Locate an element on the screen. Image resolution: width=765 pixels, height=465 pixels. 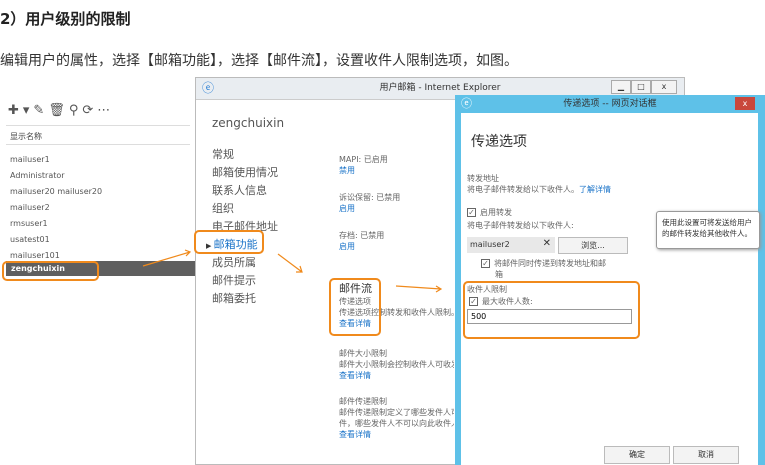
deliver-both-label-2: 箱 is located at coordinates (499, 274).